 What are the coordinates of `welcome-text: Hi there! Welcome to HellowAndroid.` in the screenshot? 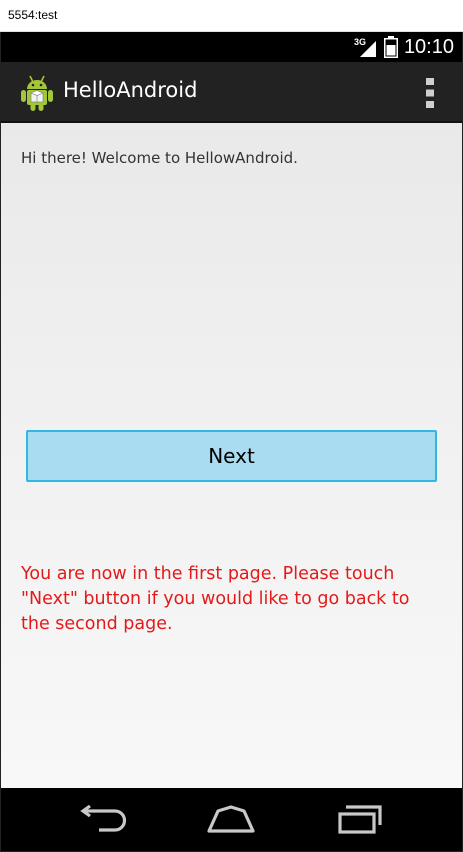 It's located at (159, 158).